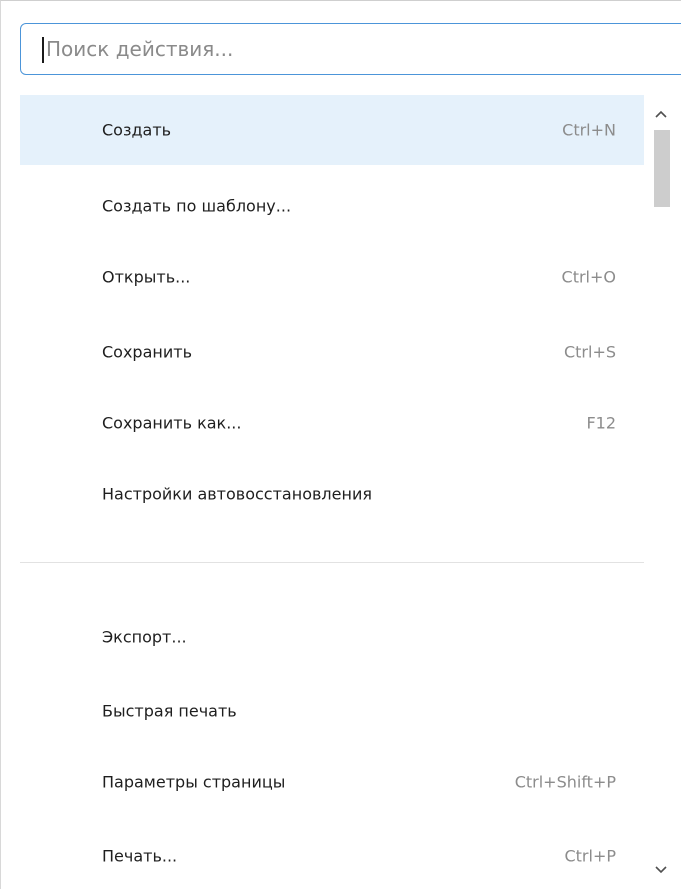  I want to click on list-item-label: Параметры страницы, so click(194, 782).